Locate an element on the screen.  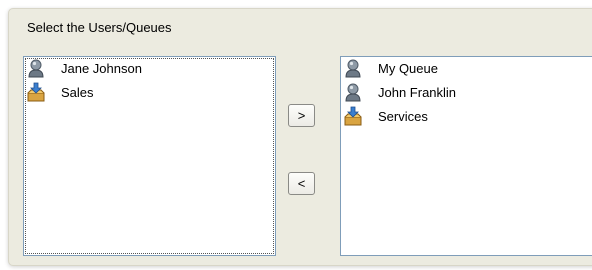
remove-button: < is located at coordinates (301, 183).